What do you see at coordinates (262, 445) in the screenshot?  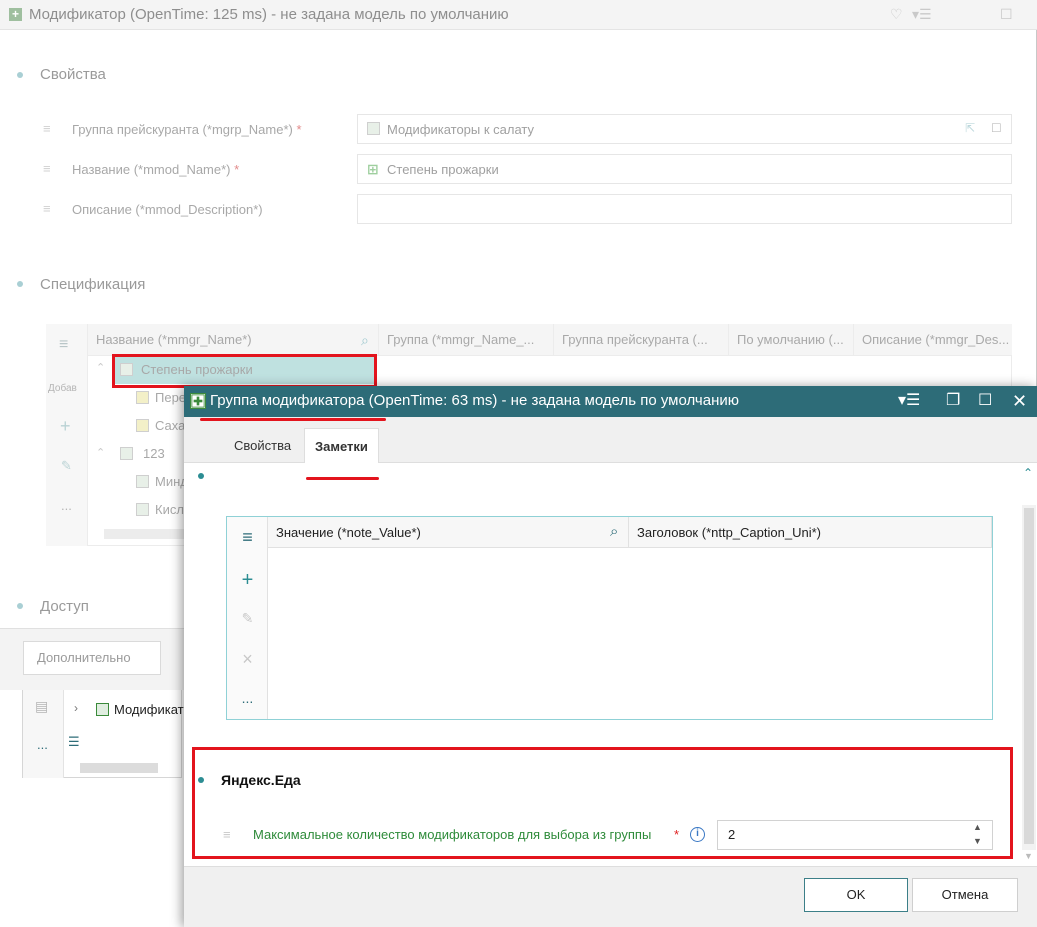 I see `tab-properties: Свойства` at bounding box center [262, 445].